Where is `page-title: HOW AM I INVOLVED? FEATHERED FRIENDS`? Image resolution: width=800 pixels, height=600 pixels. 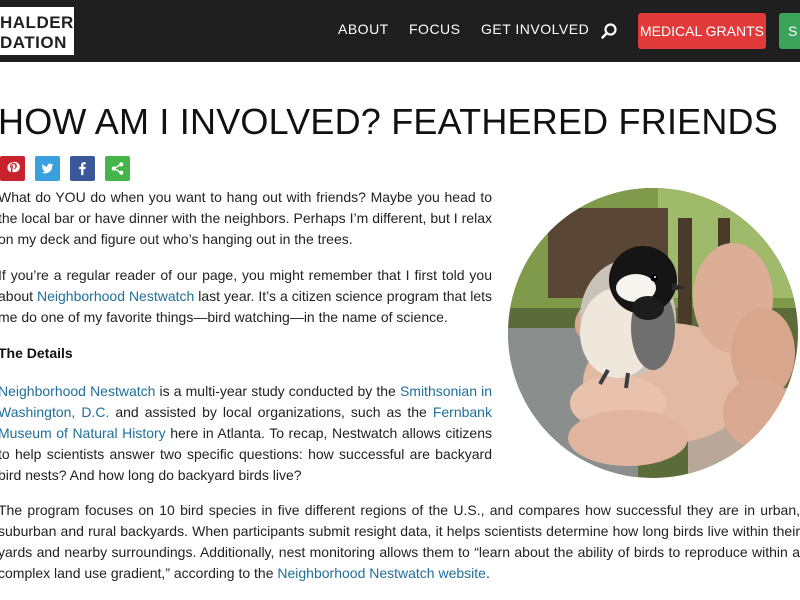
page-title: HOW AM I INVOLVED? FEATHERED FRIENDS is located at coordinates (389, 121).